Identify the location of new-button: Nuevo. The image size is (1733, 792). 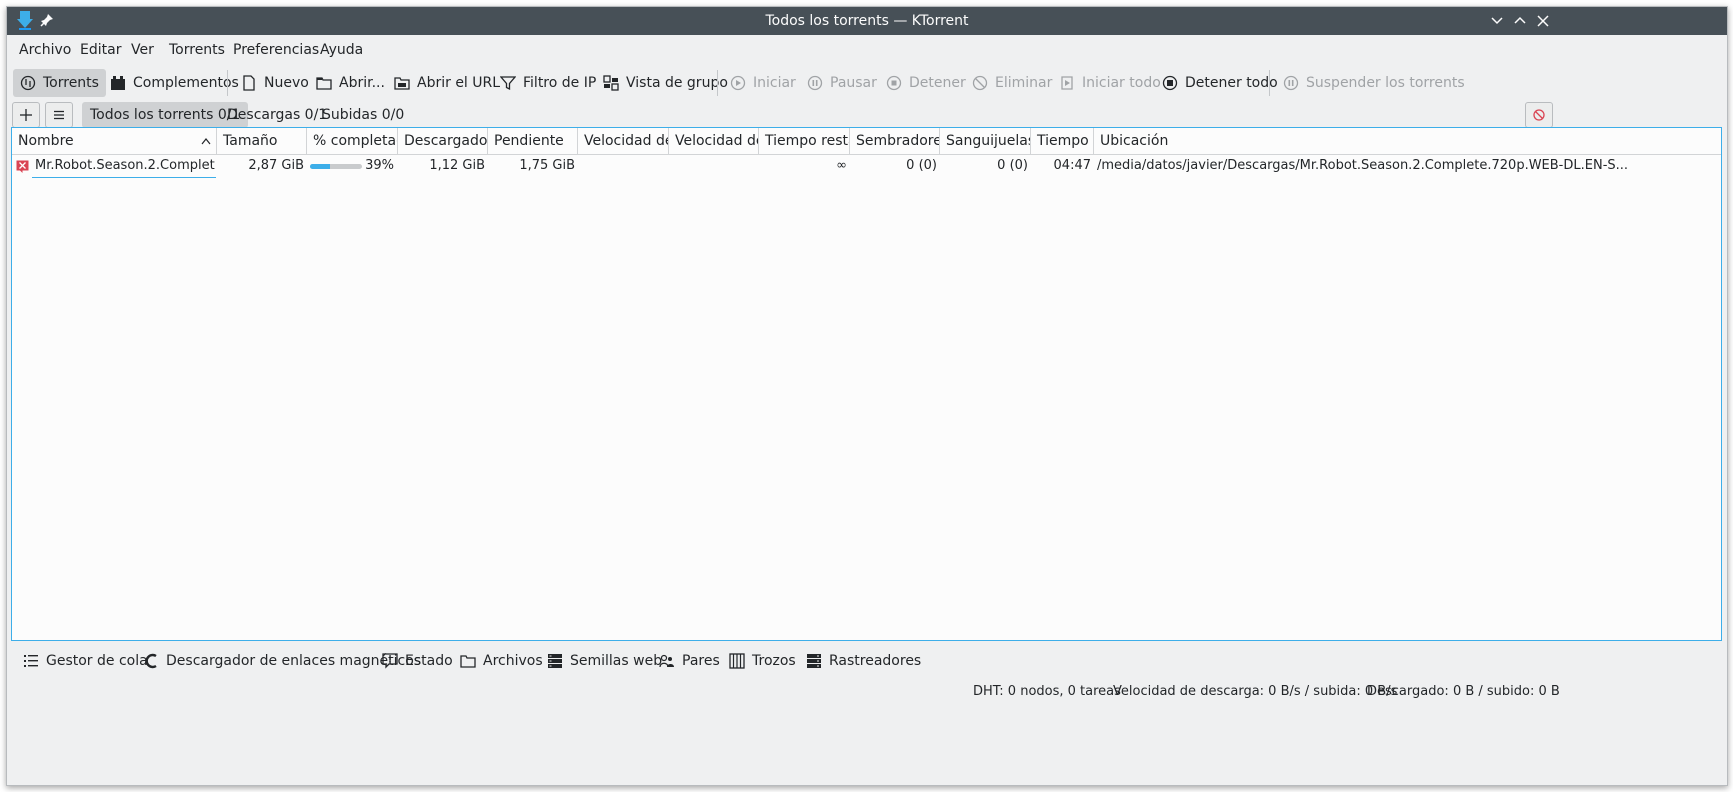
(275, 83).